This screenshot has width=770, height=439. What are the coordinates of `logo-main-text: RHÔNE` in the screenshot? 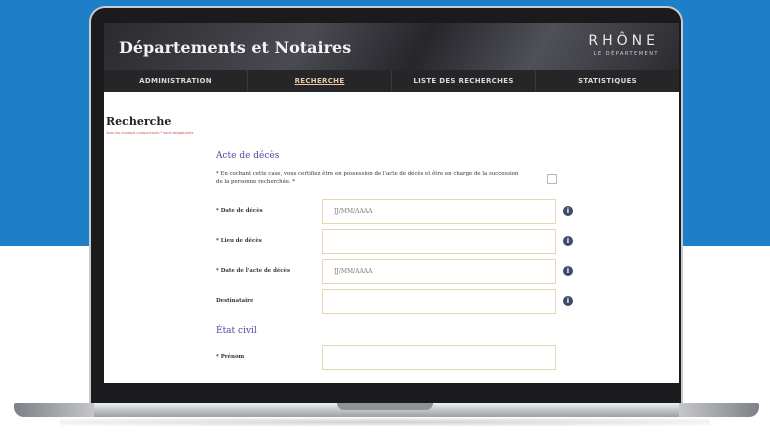 It's located at (623, 41).